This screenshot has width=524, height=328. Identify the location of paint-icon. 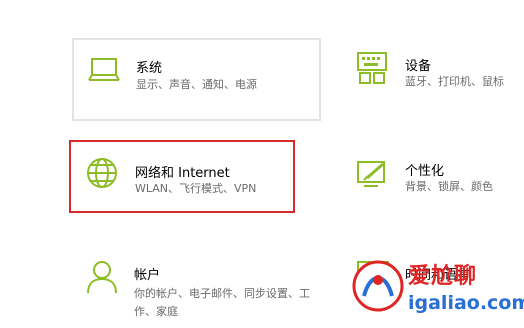
(373, 177).